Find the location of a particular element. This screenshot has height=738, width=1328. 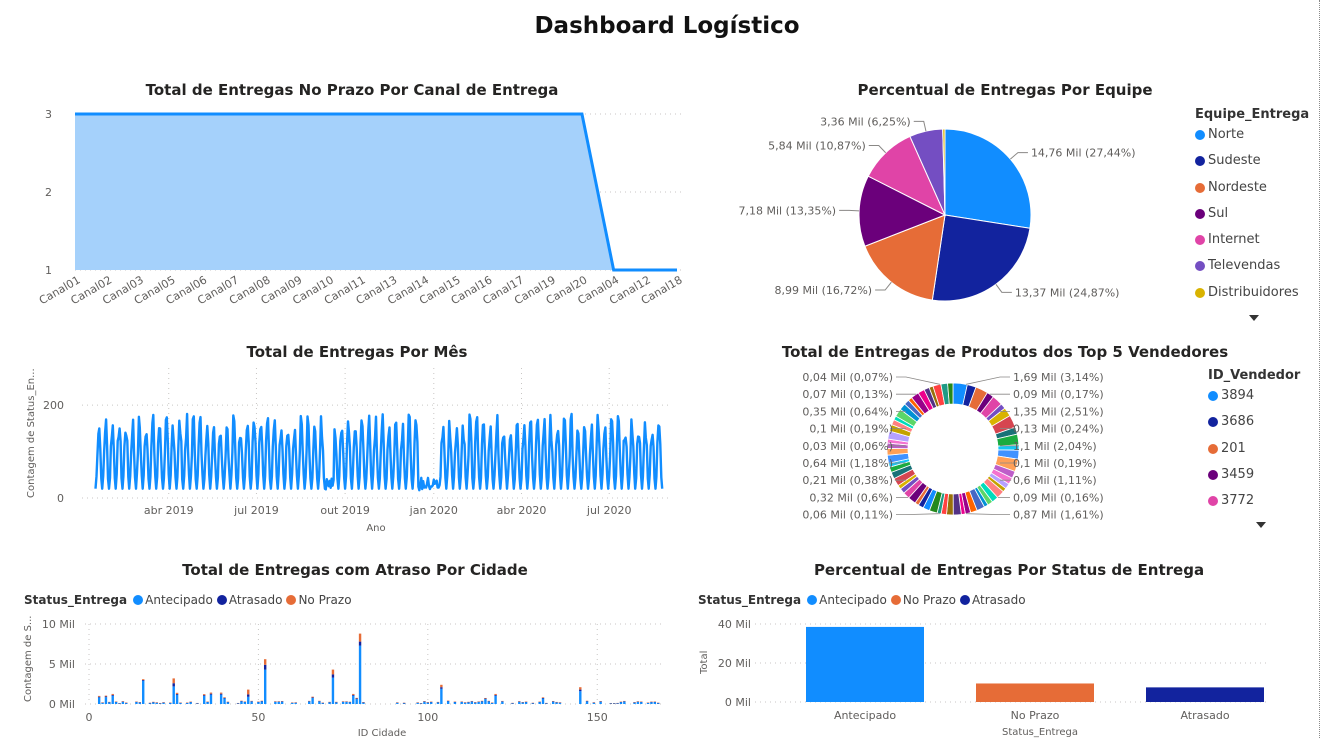

vendedores-data-label: 0,32 Mil (0,6%) is located at coordinates (851, 497).